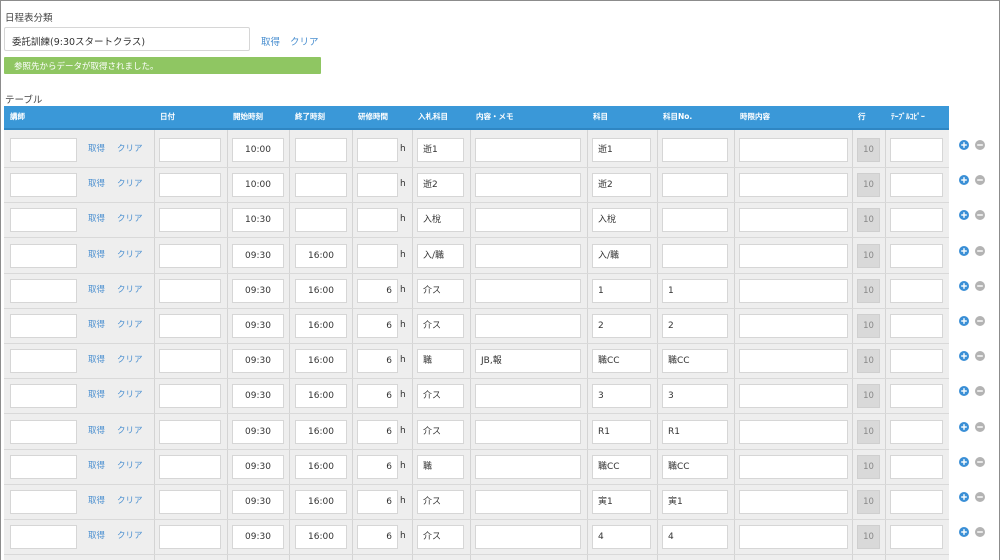 The image size is (1000, 560). What do you see at coordinates (440, 150) in the screenshot?
I see `bid-subject-input: 逝1` at bounding box center [440, 150].